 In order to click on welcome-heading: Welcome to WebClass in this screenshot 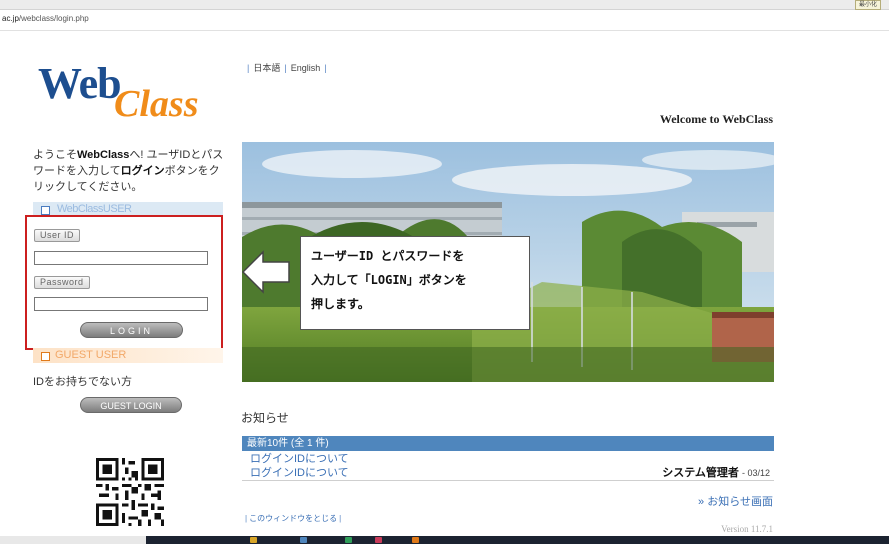, I will do `click(716, 119)`.